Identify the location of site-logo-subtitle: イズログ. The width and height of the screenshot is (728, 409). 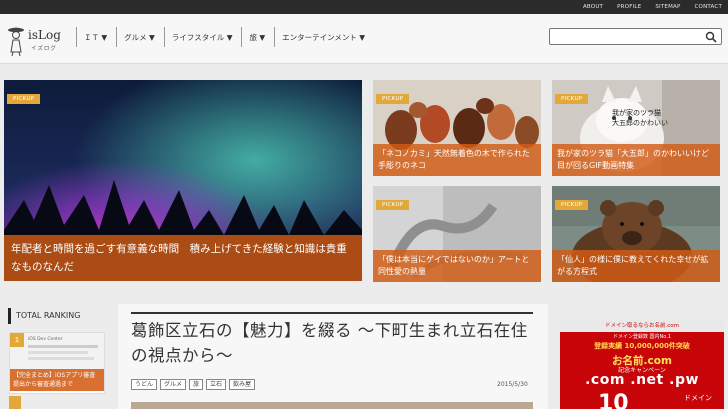
(44, 49).